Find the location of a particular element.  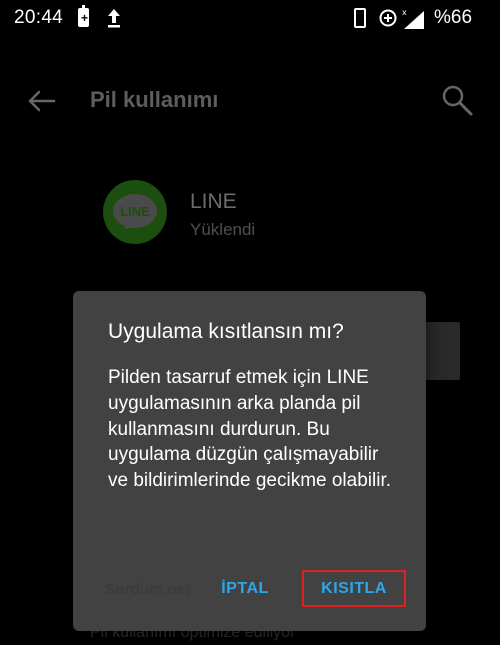

data-saver-icon is located at coordinates (388, 18).